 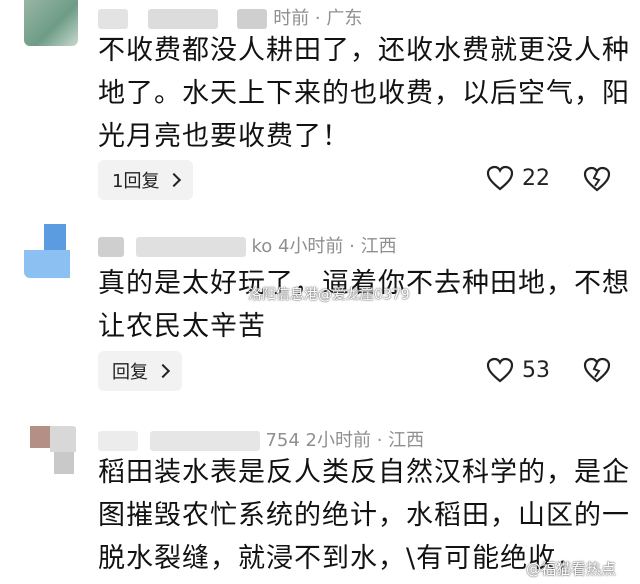 What do you see at coordinates (224, 136) in the screenshot?
I see `comment-line: 光月亮也要收费了！` at bounding box center [224, 136].